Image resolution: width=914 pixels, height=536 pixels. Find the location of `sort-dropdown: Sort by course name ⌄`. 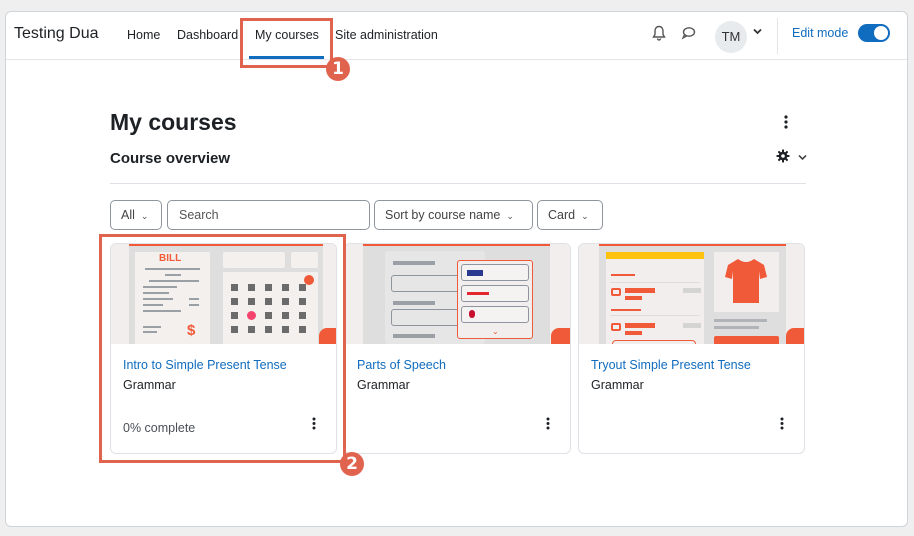

sort-dropdown: Sort by course name ⌄ is located at coordinates (453, 215).